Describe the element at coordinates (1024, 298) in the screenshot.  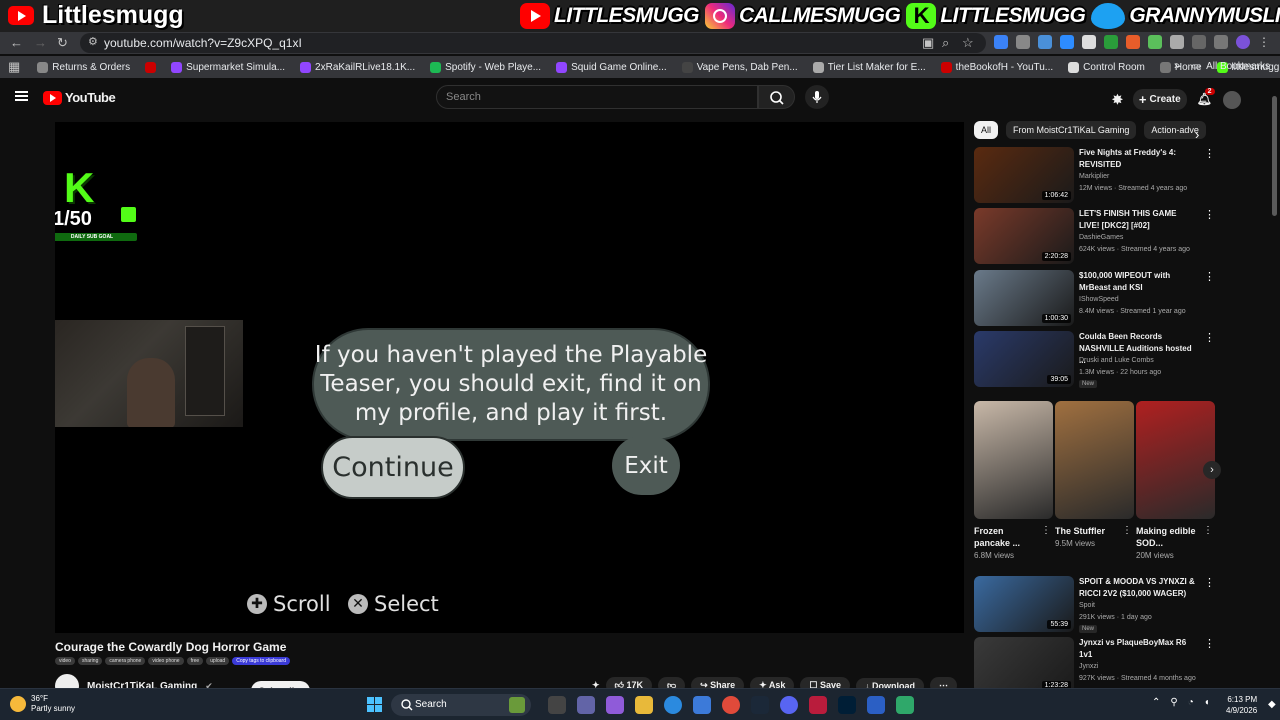
I see `video-thumbnail: 1:00:30` at that location.